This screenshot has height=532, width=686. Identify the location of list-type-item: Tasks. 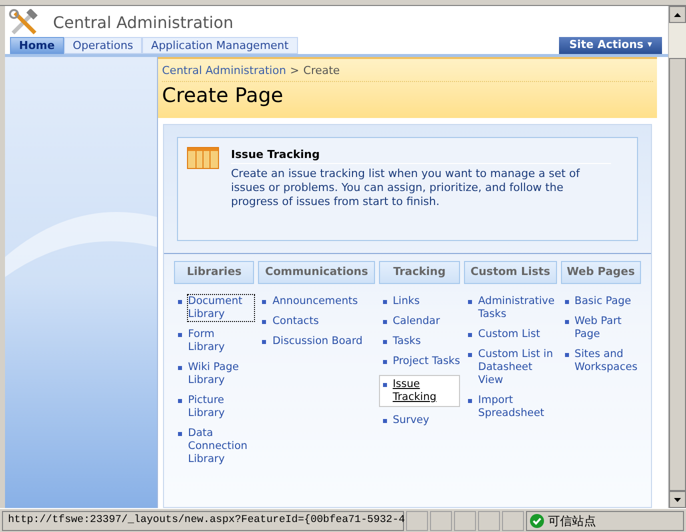
(421, 341).